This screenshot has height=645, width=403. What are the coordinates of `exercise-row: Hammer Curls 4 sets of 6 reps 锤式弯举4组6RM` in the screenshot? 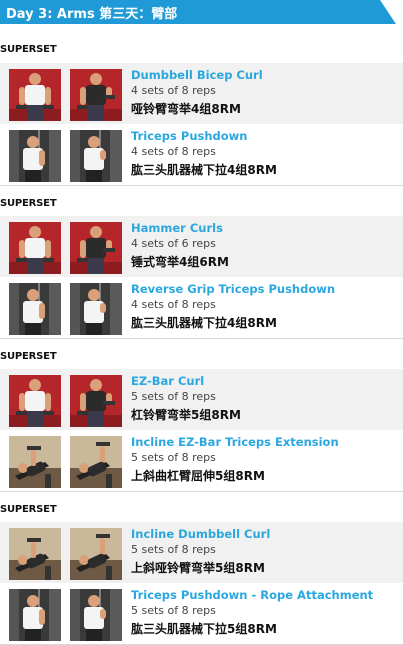 It's located at (201, 247).